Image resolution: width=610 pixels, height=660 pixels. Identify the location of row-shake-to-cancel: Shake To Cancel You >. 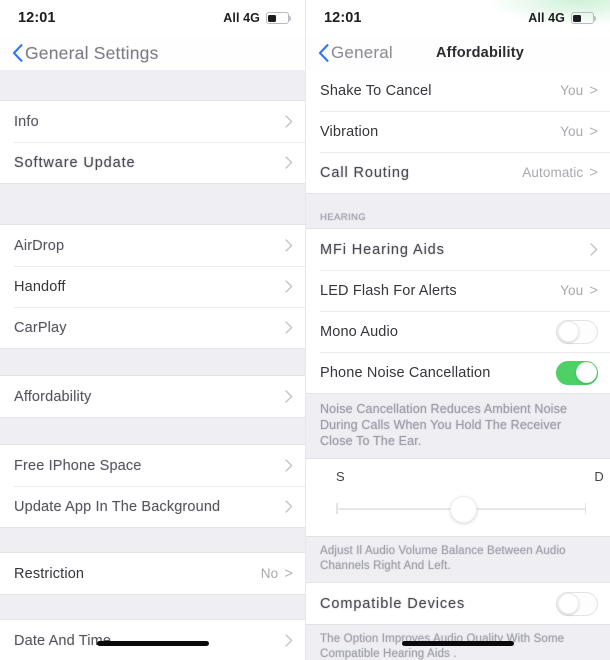
(458, 90).